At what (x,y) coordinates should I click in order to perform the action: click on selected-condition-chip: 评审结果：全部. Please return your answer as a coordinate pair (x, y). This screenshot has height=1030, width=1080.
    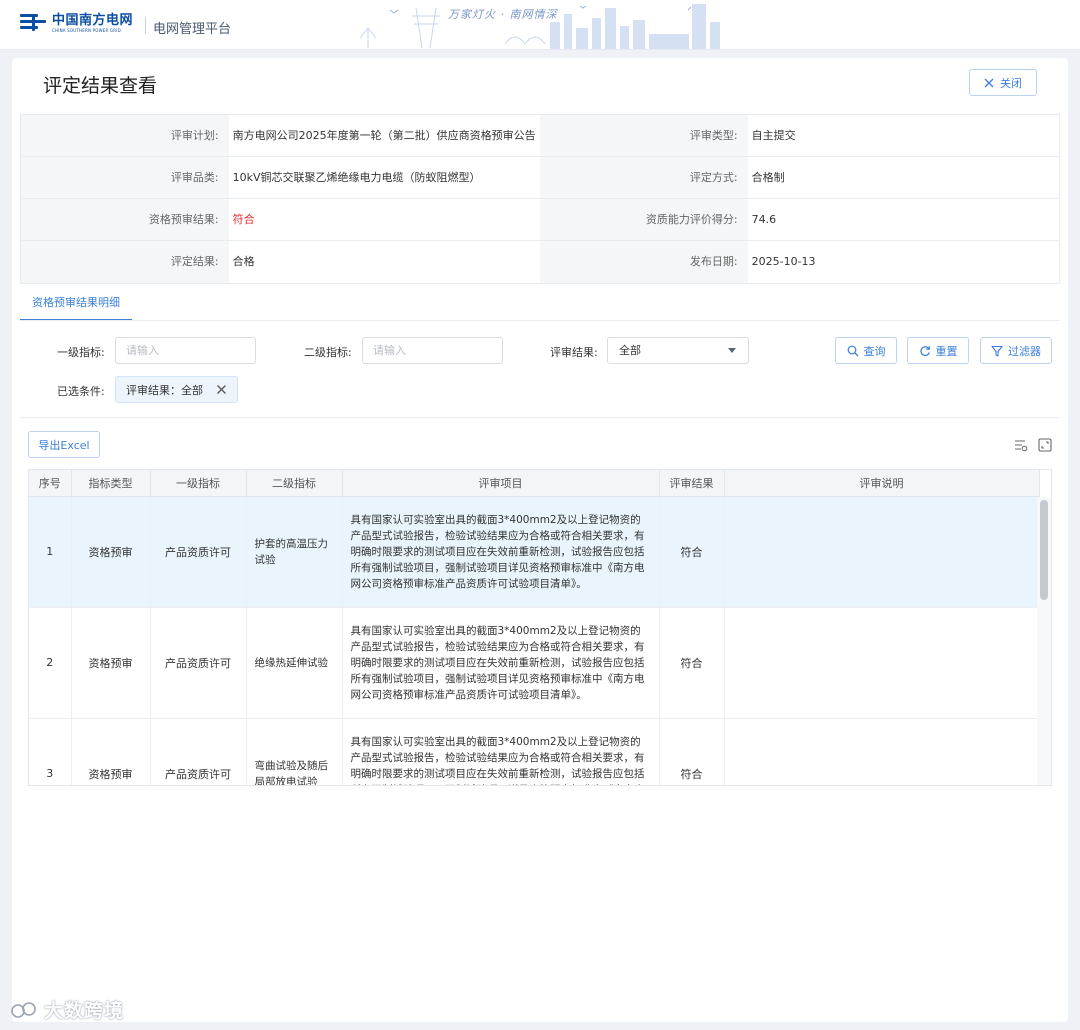
    Looking at the image, I should click on (176, 389).